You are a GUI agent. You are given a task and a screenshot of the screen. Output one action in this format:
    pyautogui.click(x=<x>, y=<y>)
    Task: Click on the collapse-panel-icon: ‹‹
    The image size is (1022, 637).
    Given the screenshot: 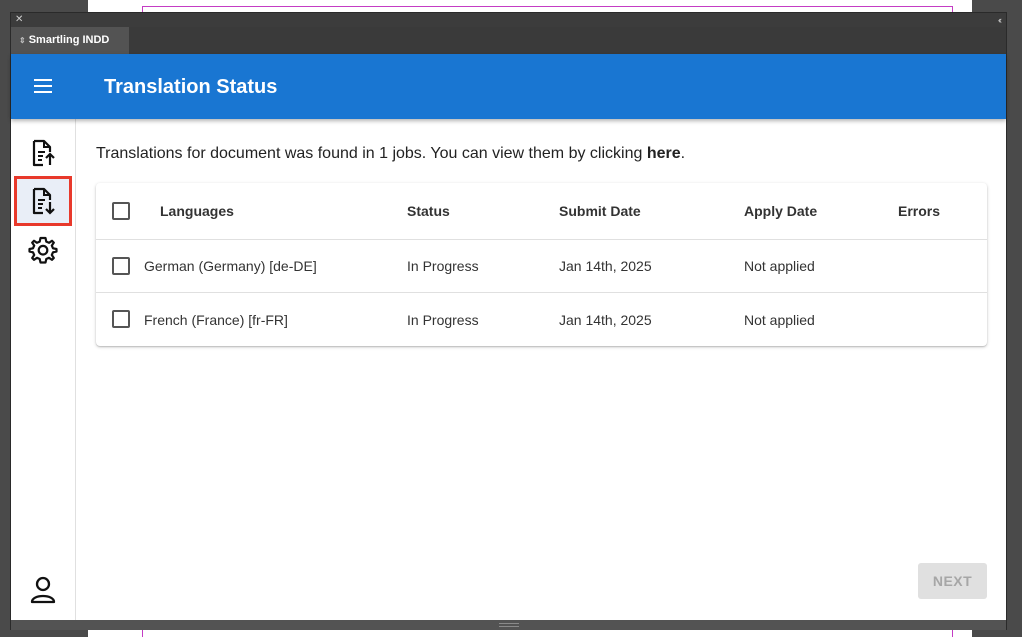 What is the action you would take?
    pyautogui.click(x=1000, y=20)
    